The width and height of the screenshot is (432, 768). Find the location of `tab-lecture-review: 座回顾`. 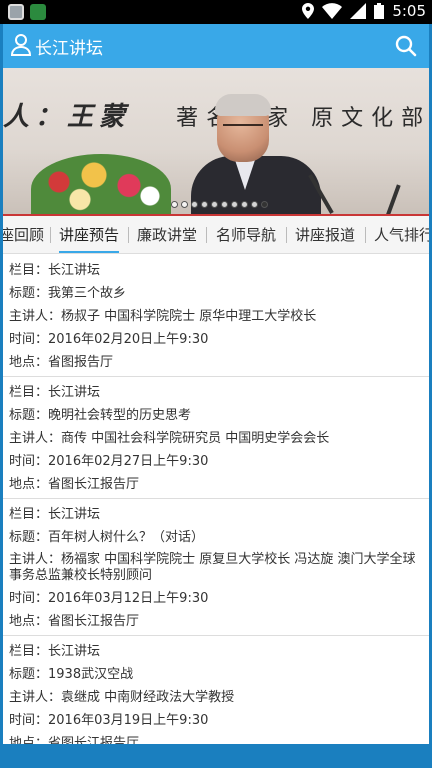

tab-lecture-review: 座回顾 is located at coordinates (23, 234).